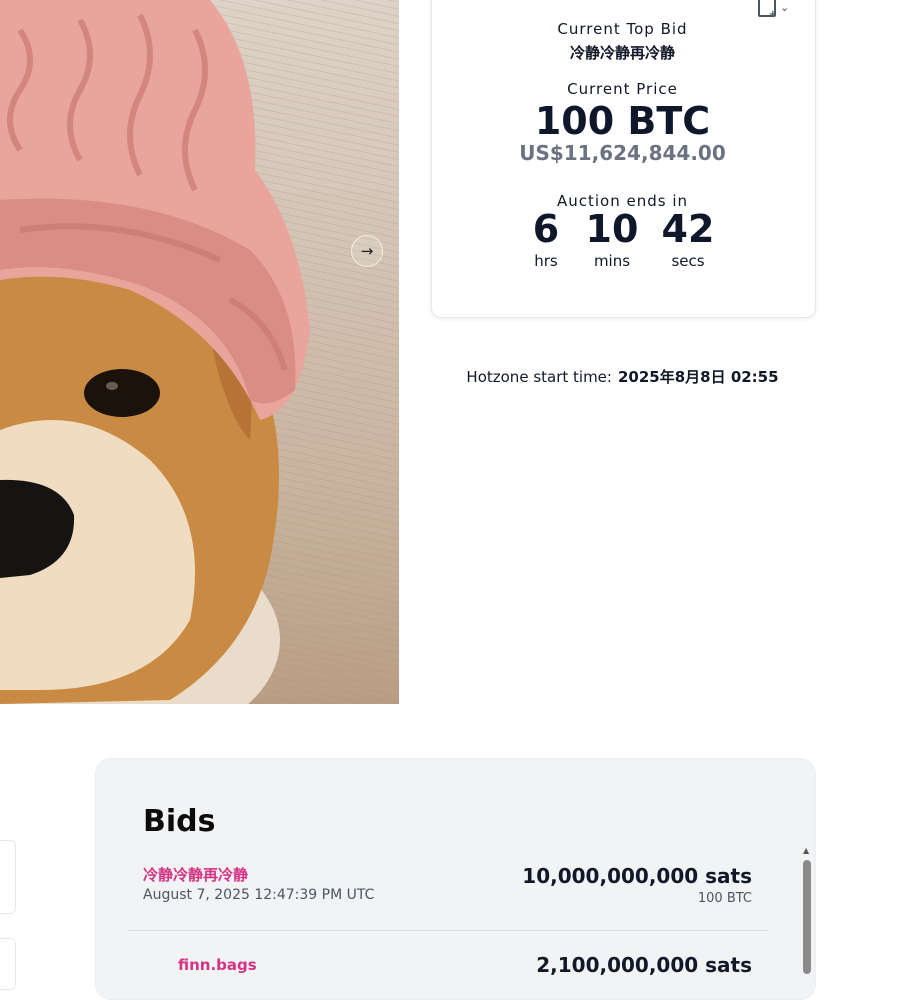  I want to click on add-to-calendar-button: ⌄, so click(774, 10).